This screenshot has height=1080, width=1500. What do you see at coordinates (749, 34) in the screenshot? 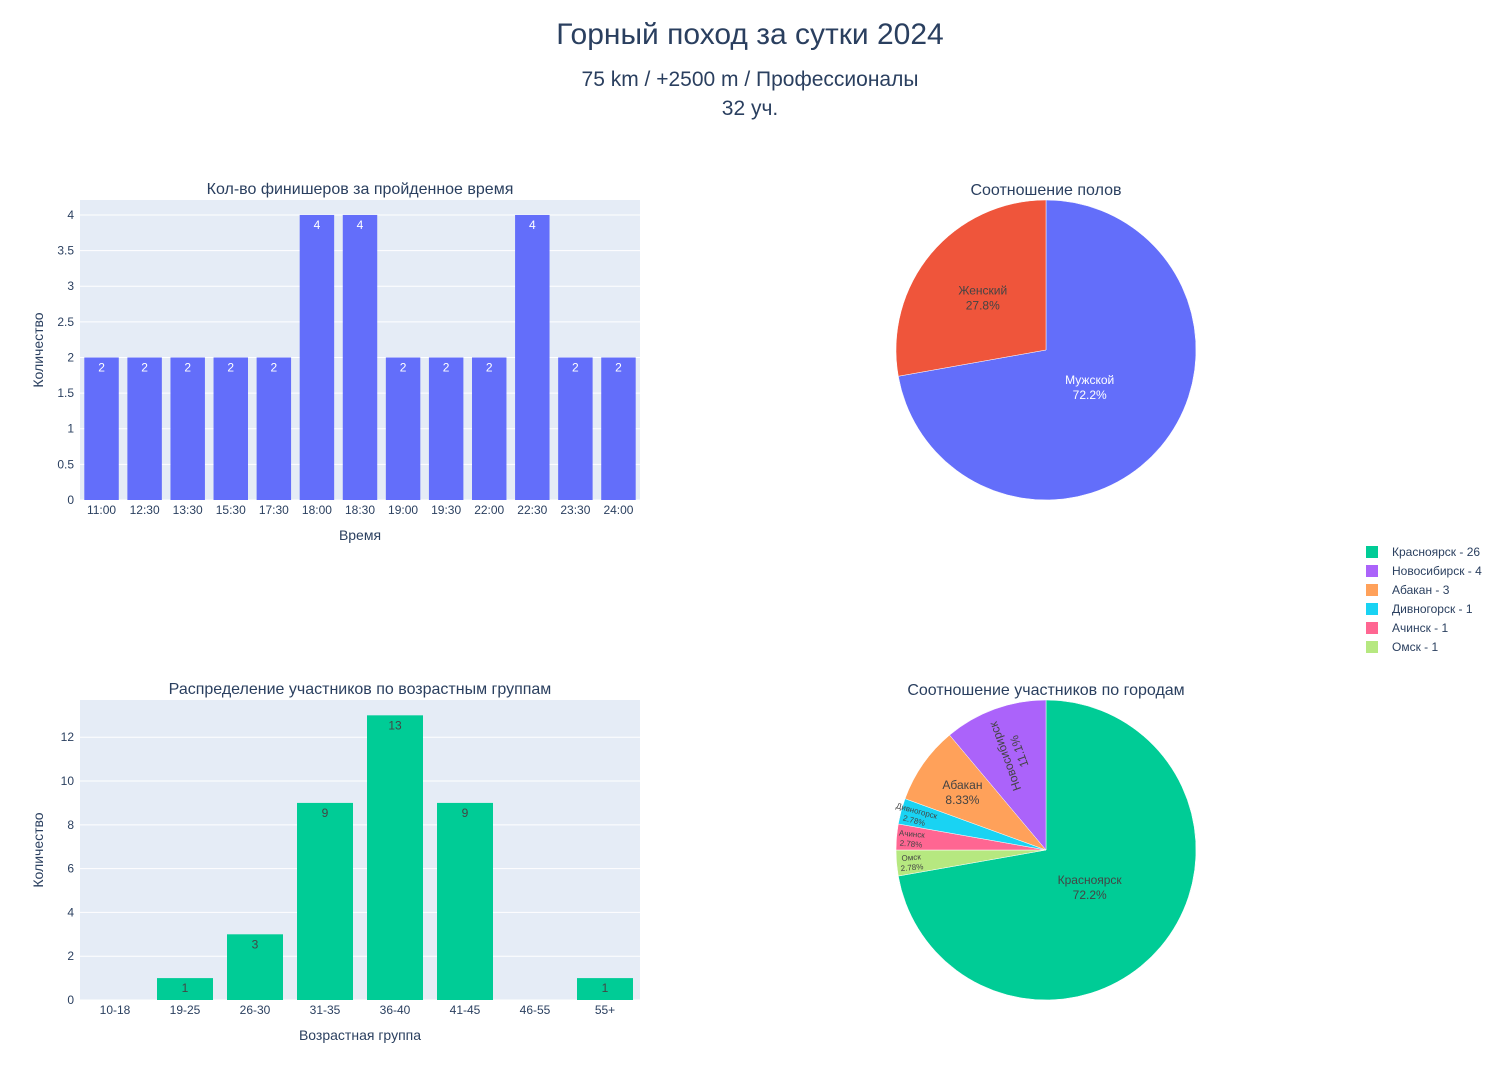
I see `main-title: Горный поход за сутки 2024` at bounding box center [749, 34].